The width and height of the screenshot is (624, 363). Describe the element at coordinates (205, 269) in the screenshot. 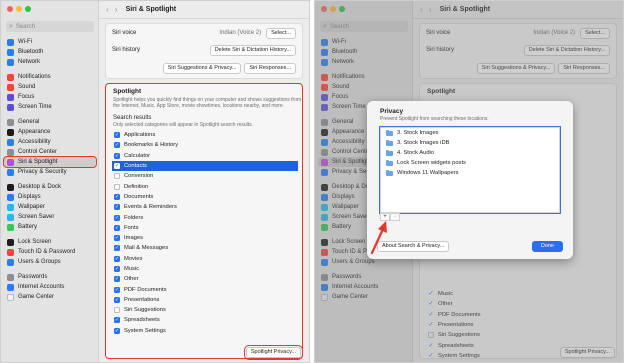

I see `category-music: ✓ Music` at that location.